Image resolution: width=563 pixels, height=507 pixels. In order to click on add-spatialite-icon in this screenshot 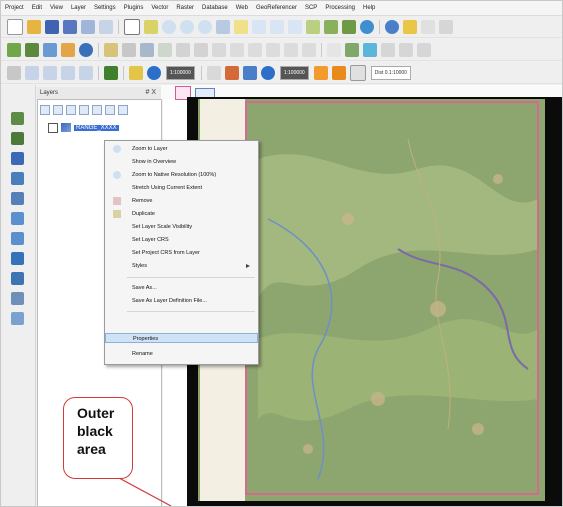, I will do `click(68, 49)`.